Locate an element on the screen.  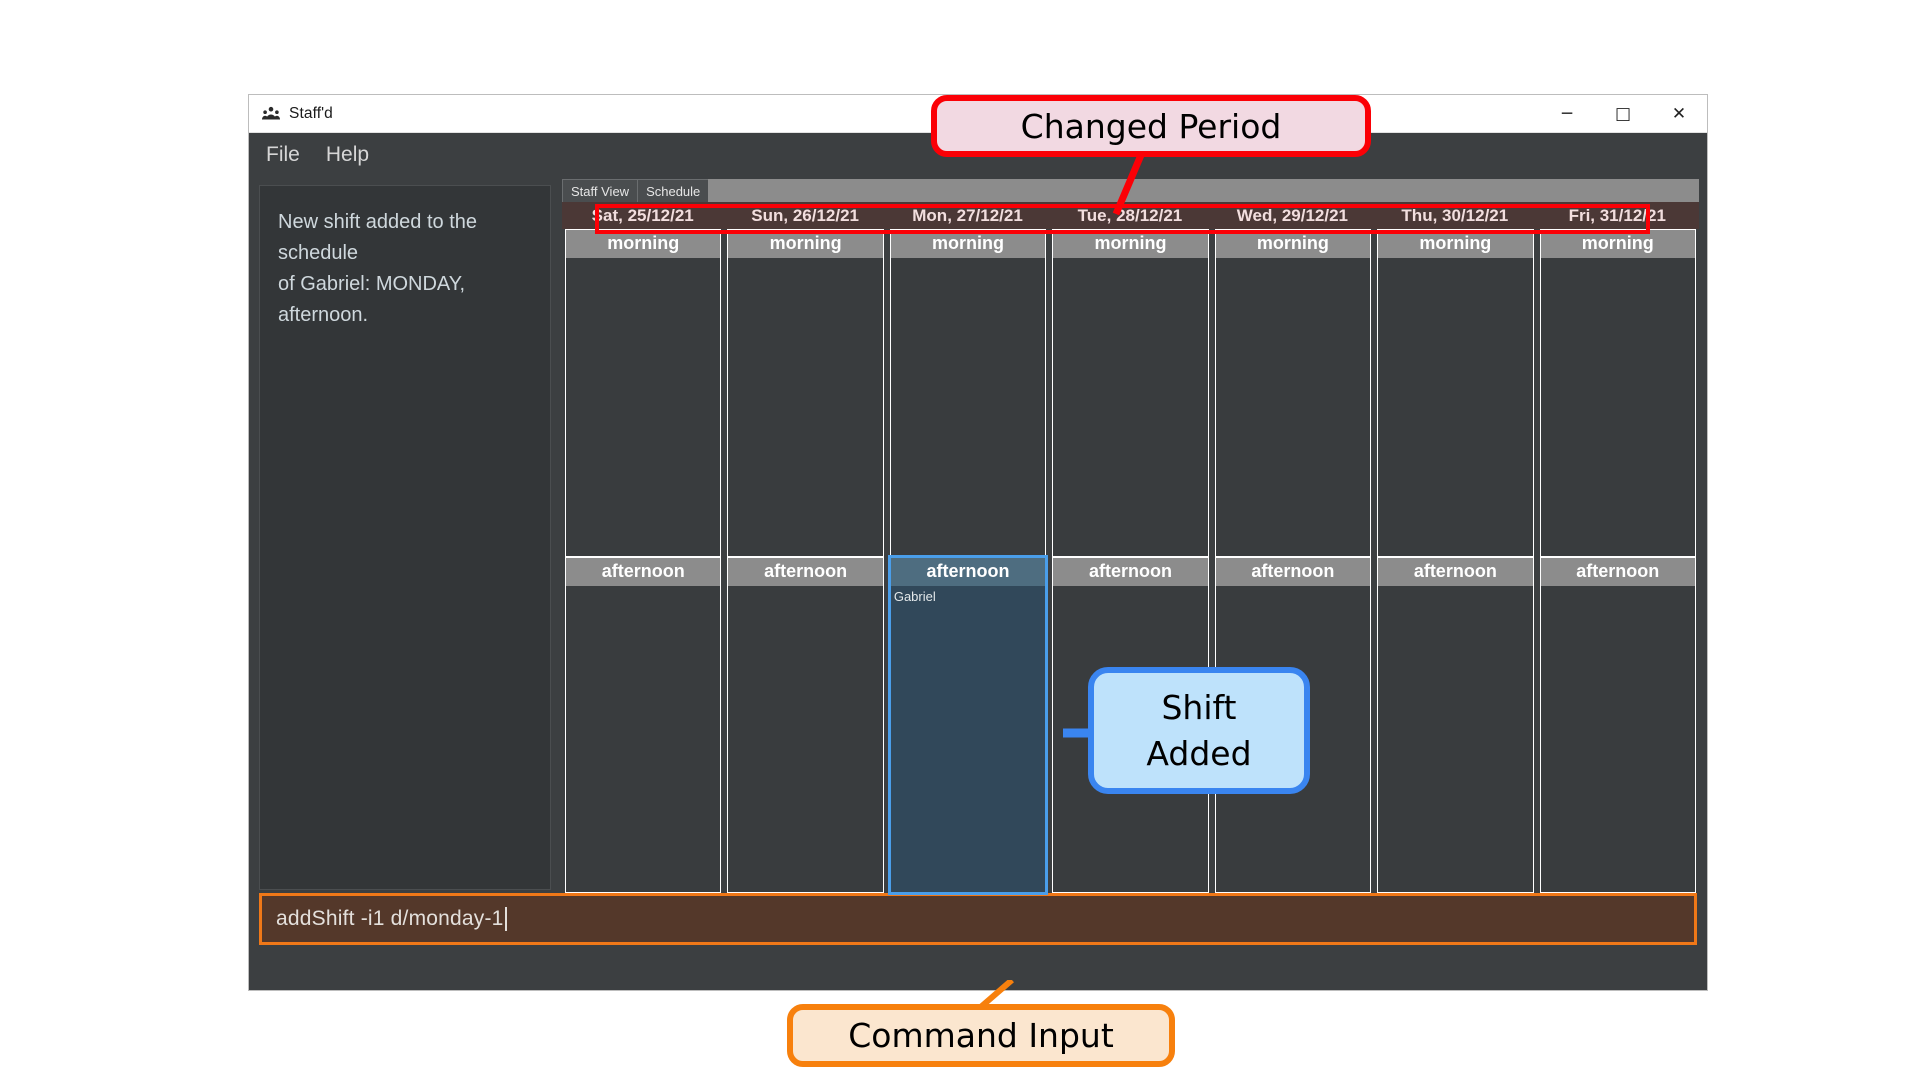
annotation-shift-added: Shift Added is located at coordinates (1199, 730).